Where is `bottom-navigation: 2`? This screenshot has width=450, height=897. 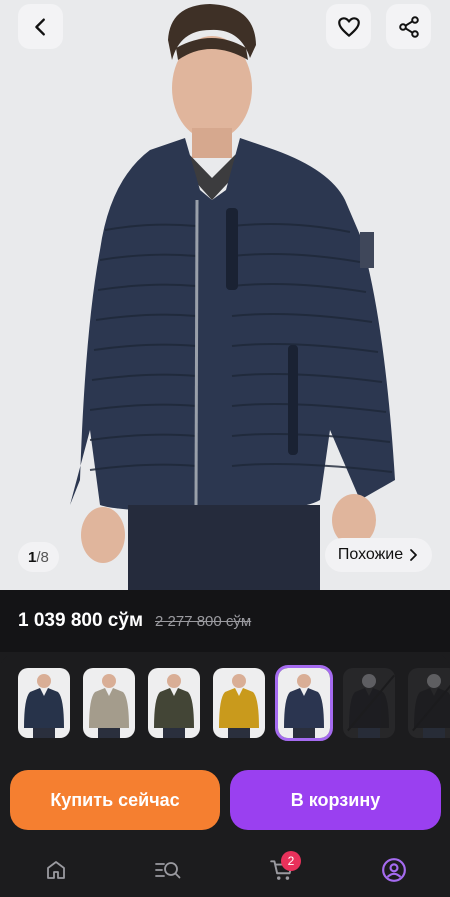
bottom-navigation: 2 is located at coordinates (225, 869).